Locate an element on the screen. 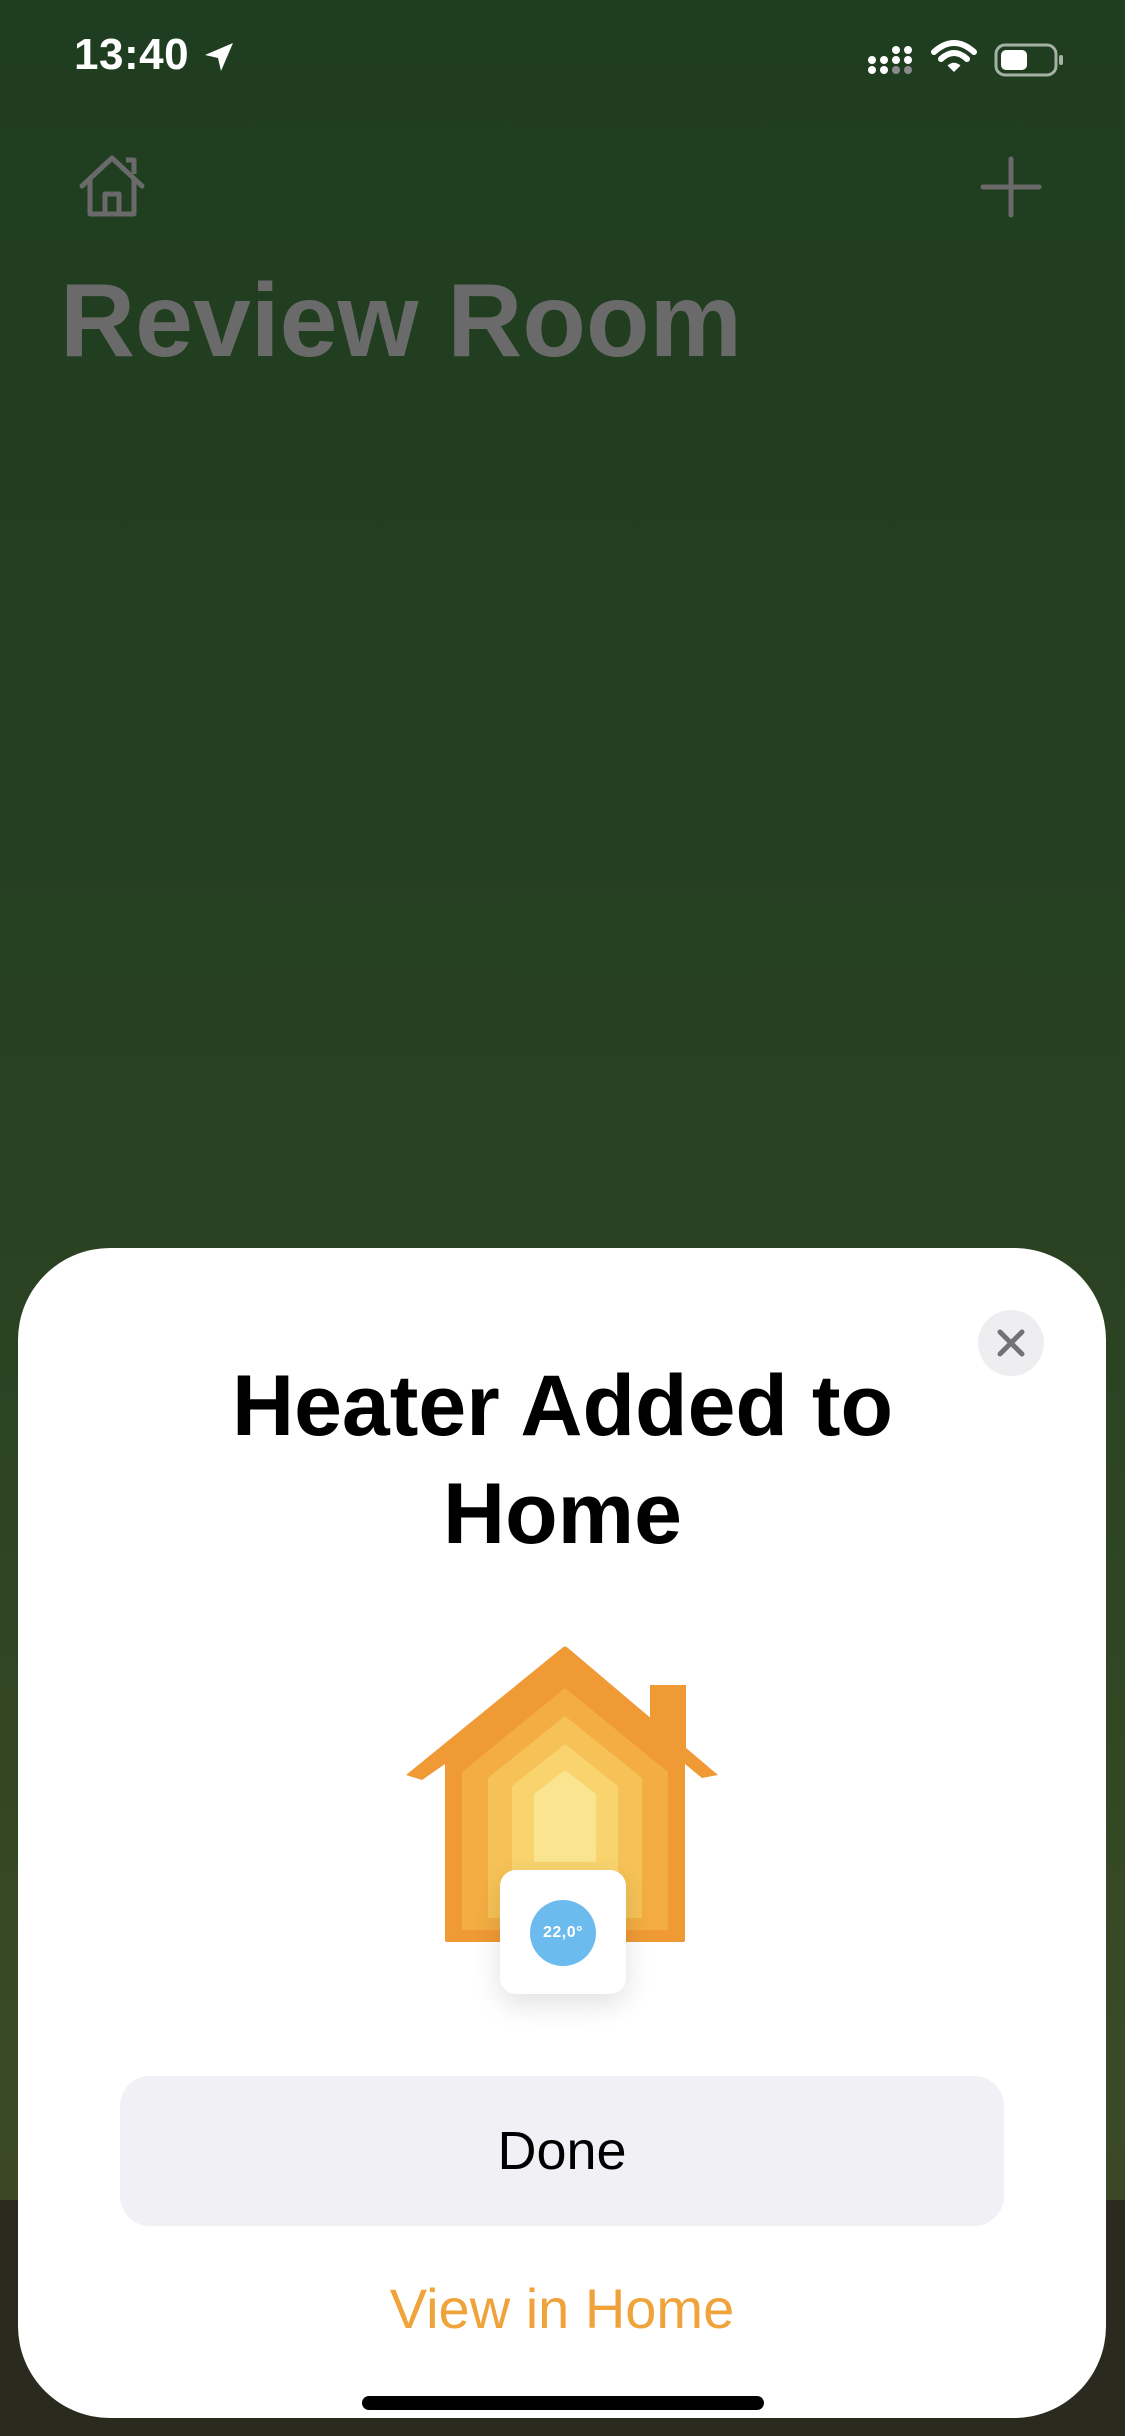  sheet-title: Heater Added to Home is located at coordinates (562, 1460).